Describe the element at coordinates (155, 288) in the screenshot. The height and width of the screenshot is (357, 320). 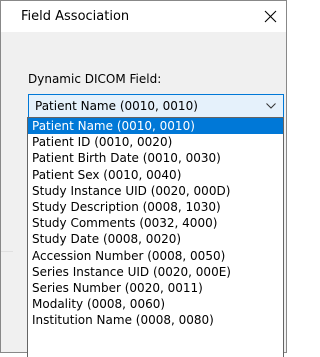
I see `dropdown-option: Series Number (0020, 0011)` at that location.